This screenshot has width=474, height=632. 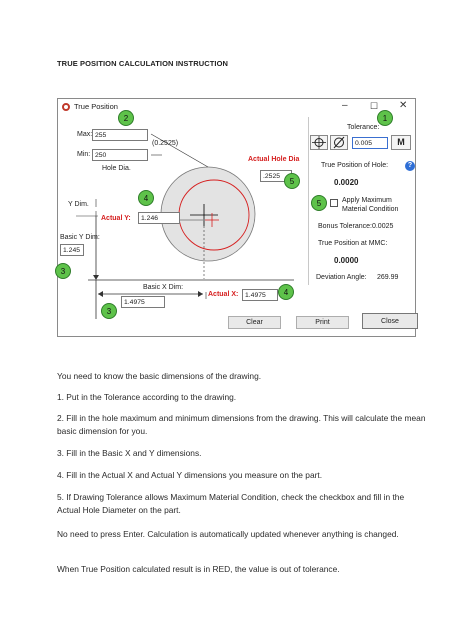 What do you see at coordinates (345, 105) in the screenshot?
I see `minimize-button: –` at bounding box center [345, 105].